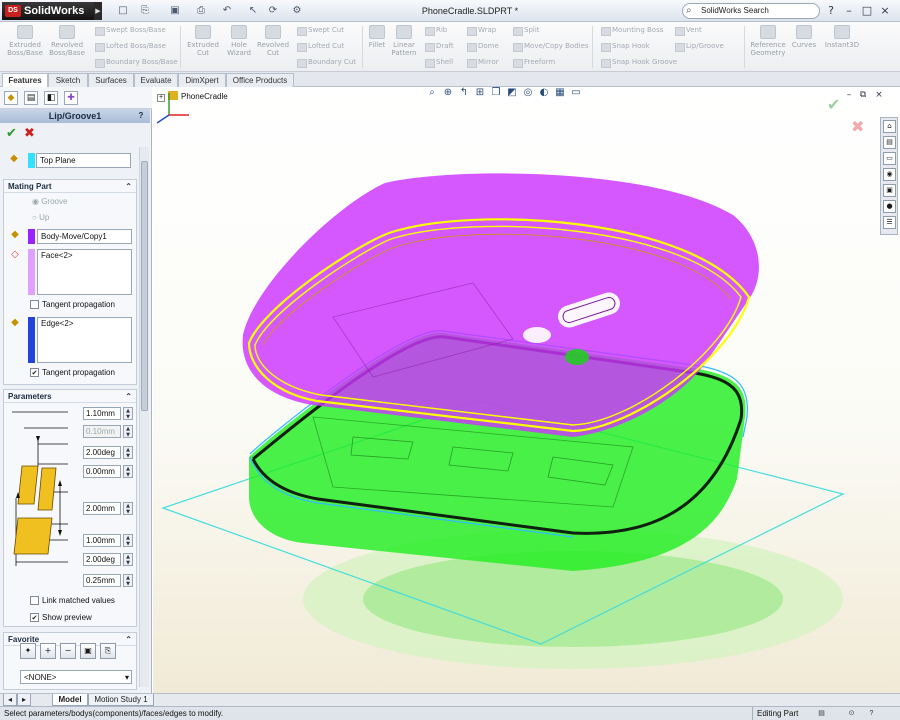 This screenshot has width=900, height=720. What do you see at coordinates (102, 580) in the screenshot?
I see `clearance-input: 0.25mm` at bounding box center [102, 580].